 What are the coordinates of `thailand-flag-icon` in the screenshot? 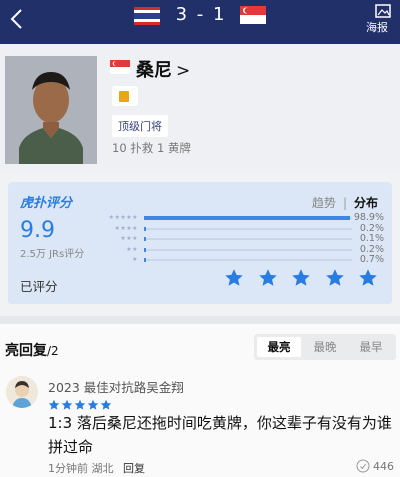 It's located at (147, 16).